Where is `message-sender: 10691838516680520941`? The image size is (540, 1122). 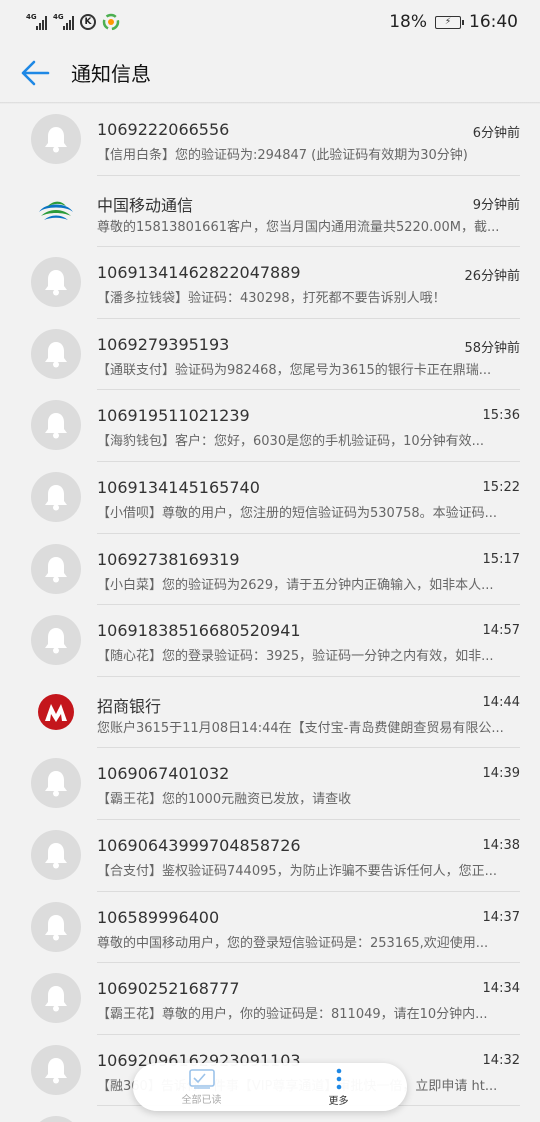 message-sender: 10691838516680520941 is located at coordinates (199, 631).